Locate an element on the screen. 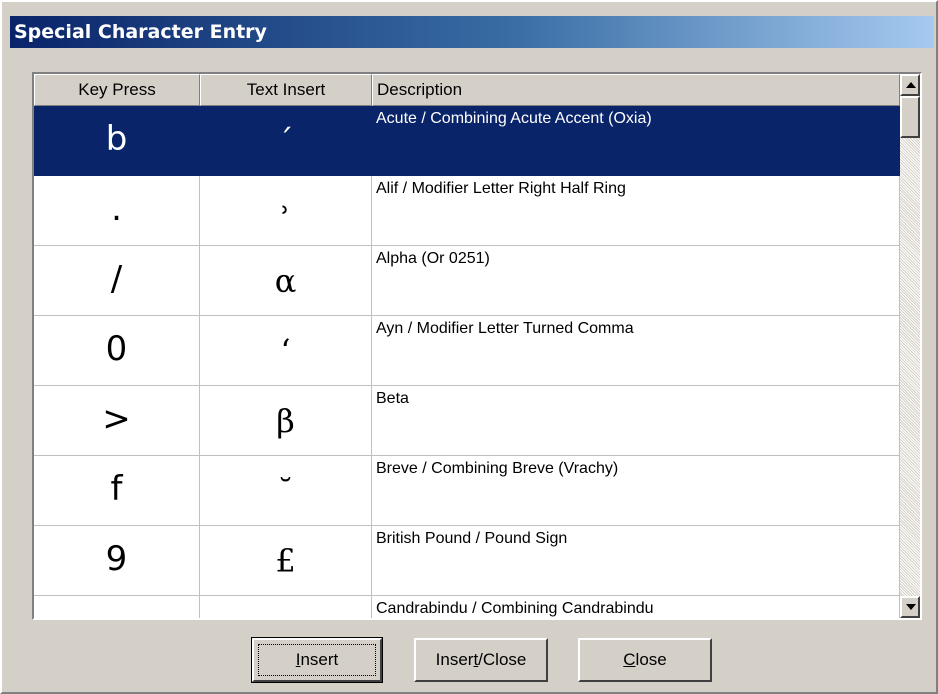  scroll-thumb is located at coordinates (910, 117).